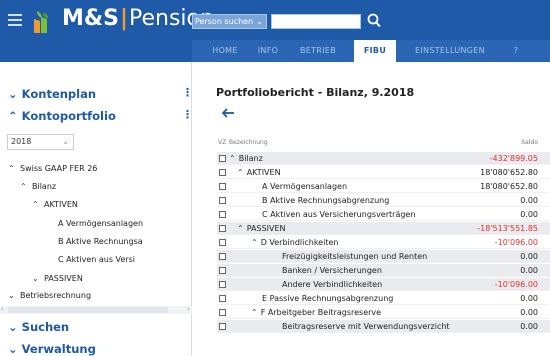  What do you see at coordinates (49, 295) in the screenshot?
I see `tree-item: ⌄ Betriebsrechnung` at bounding box center [49, 295].